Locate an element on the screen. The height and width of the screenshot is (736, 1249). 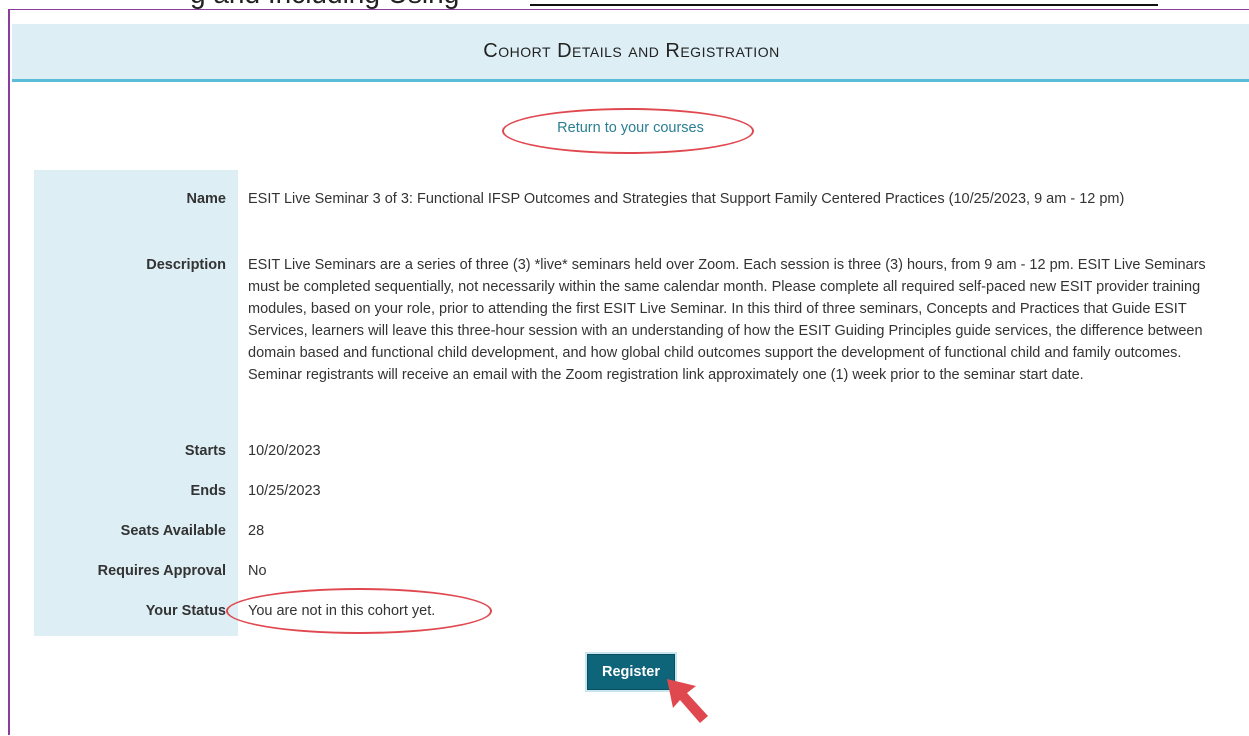
status-value: You are not in this cohort yet. is located at coordinates (342, 611).